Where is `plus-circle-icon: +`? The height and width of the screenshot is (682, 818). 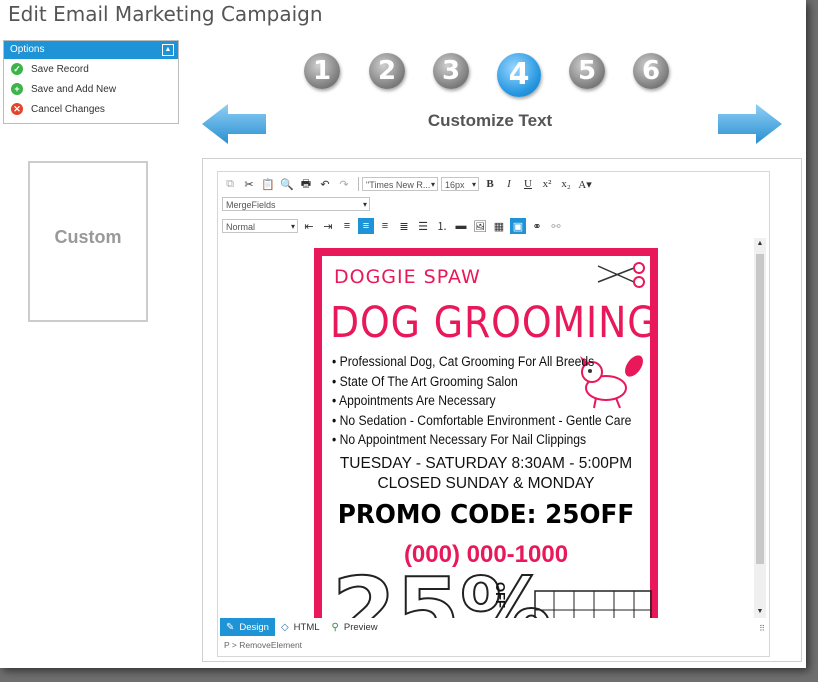 plus-circle-icon: + is located at coordinates (17, 89).